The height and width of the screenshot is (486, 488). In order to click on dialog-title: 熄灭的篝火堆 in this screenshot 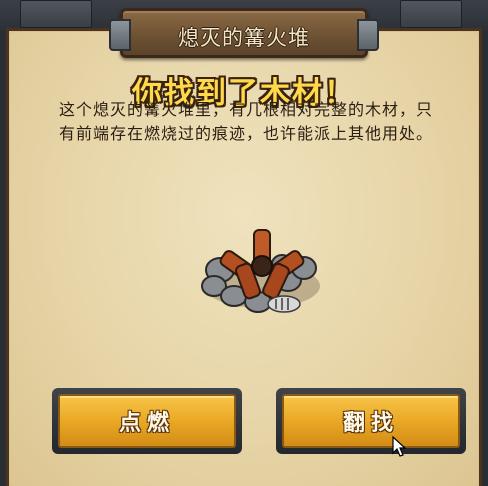, I will do `click(244, 38)`.